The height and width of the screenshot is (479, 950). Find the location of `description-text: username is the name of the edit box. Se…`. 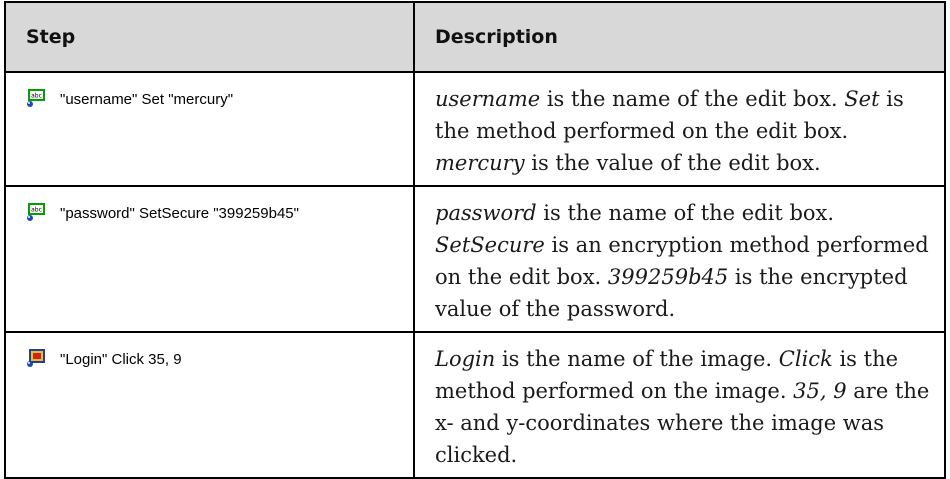

description-text: username is the name of the edit box. Se… is located at coordinates (669, 131).